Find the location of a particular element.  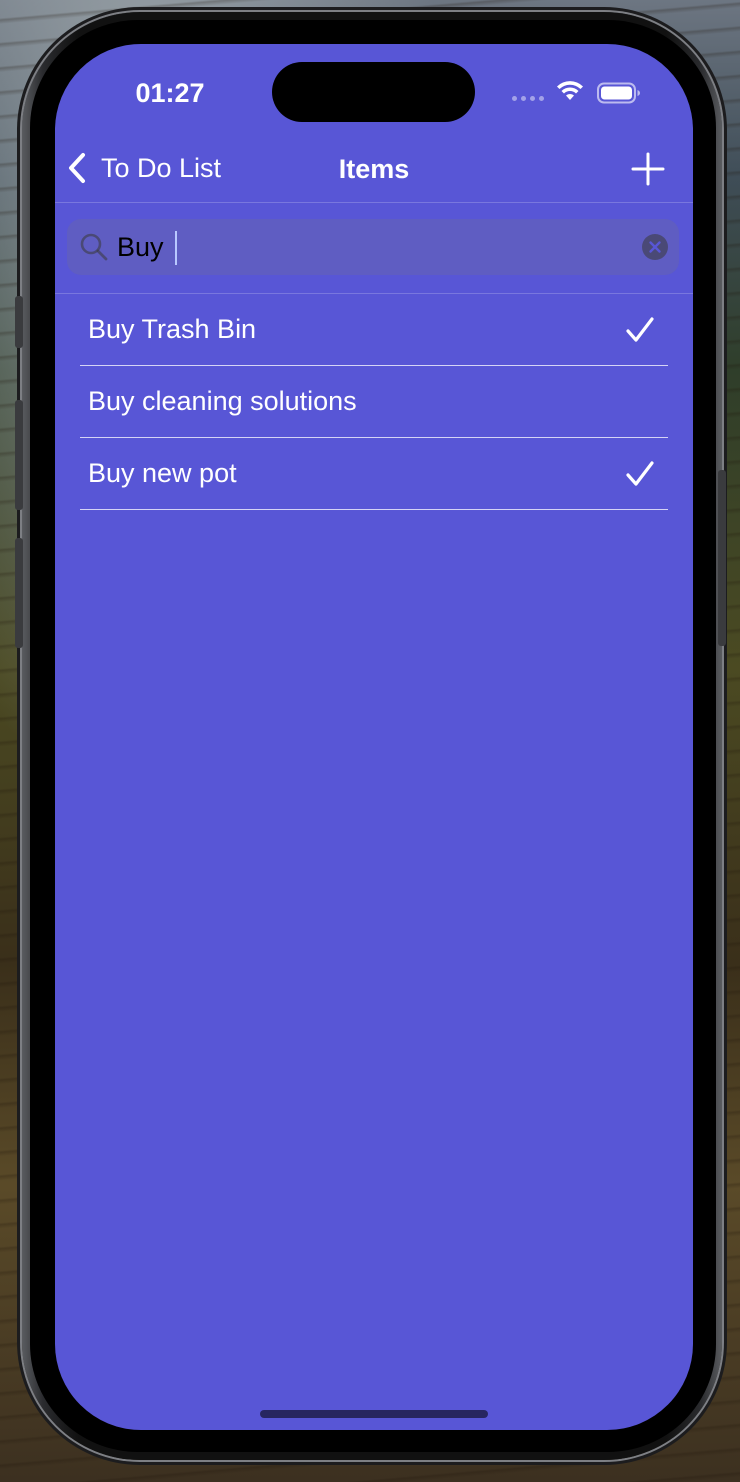

side-button-action is located at coordinates (19, 322).